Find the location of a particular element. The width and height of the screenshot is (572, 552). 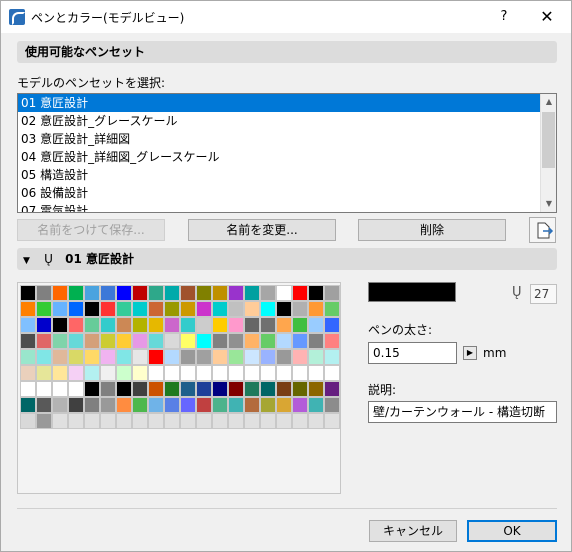

collapse-toggle-icon: ▼ is located at coordinates (26, 261).